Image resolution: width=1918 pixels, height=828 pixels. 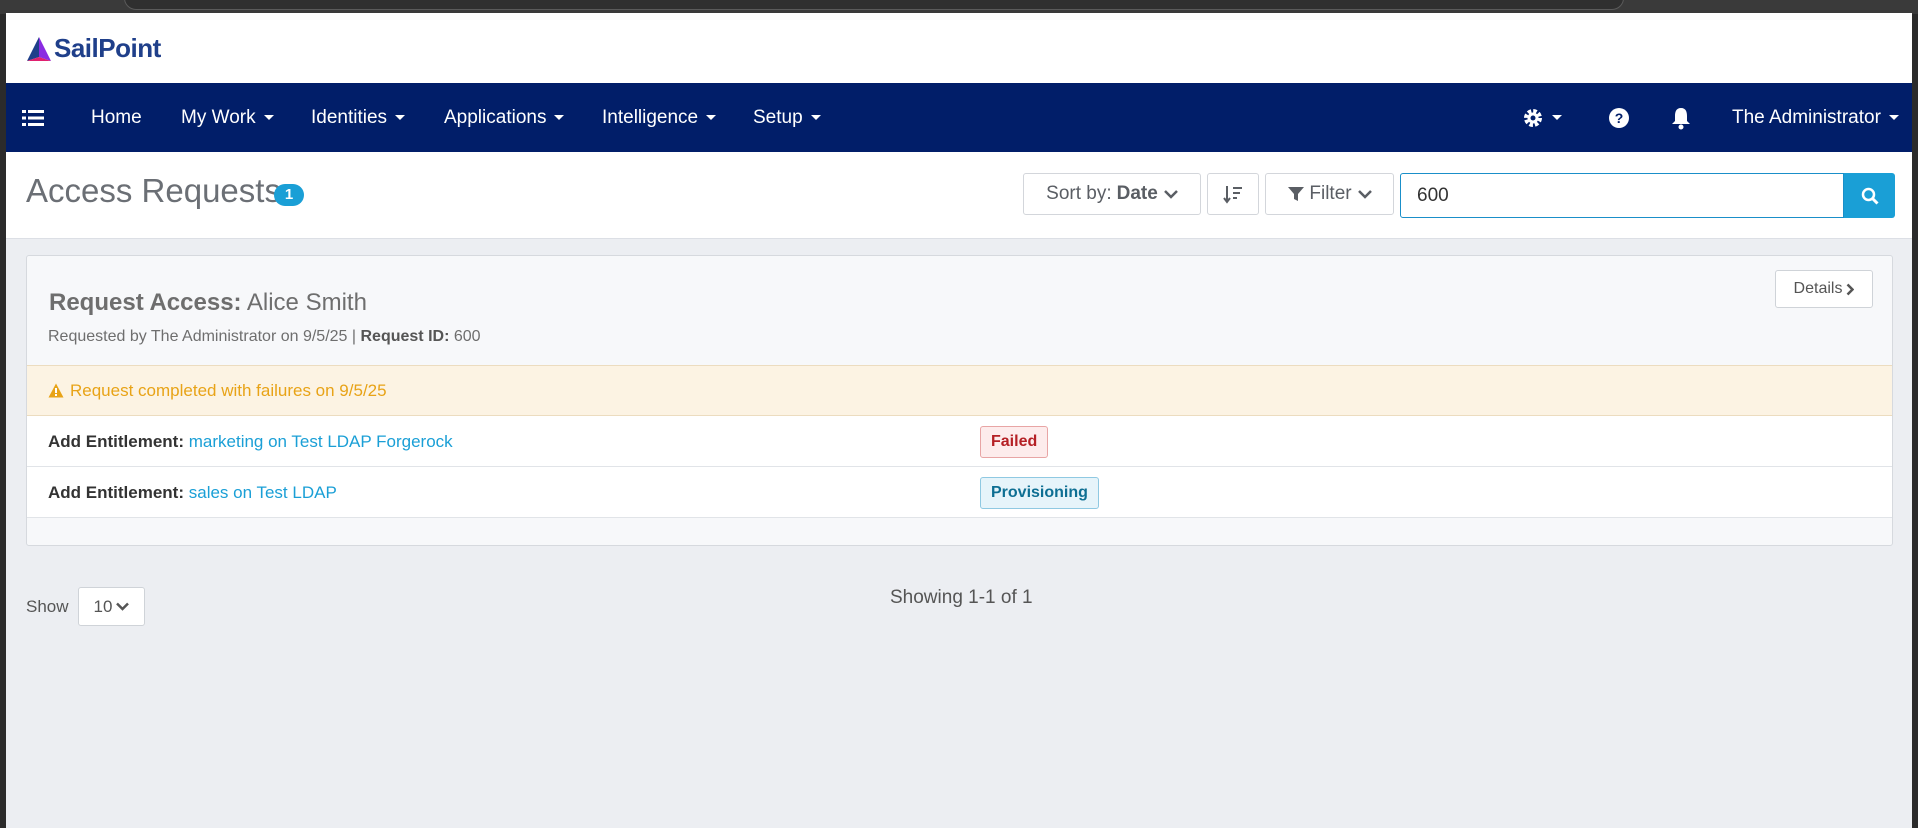 What do you see at coordinates (103, 606) in the screenshot?
I see `page-size-value: 10` at bounding box center [103, 606].